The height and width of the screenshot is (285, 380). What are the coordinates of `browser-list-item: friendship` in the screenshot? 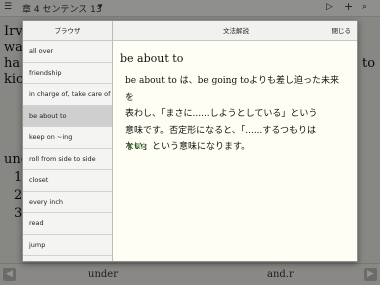 It's located at (67, 73).